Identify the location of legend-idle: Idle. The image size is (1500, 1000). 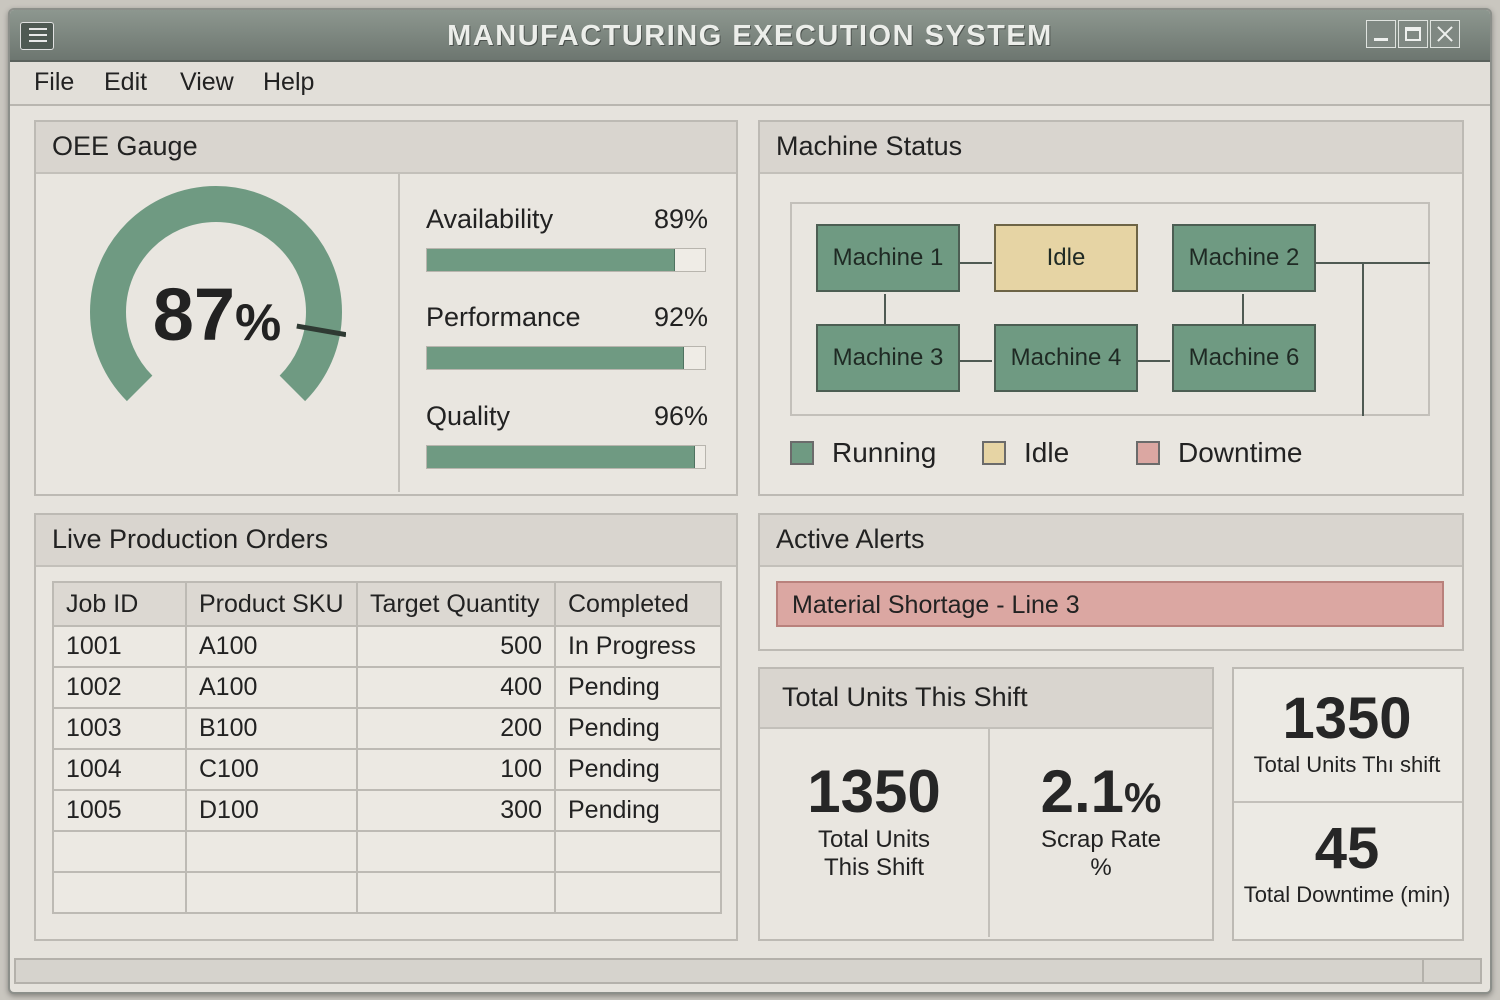
(1025, 453).